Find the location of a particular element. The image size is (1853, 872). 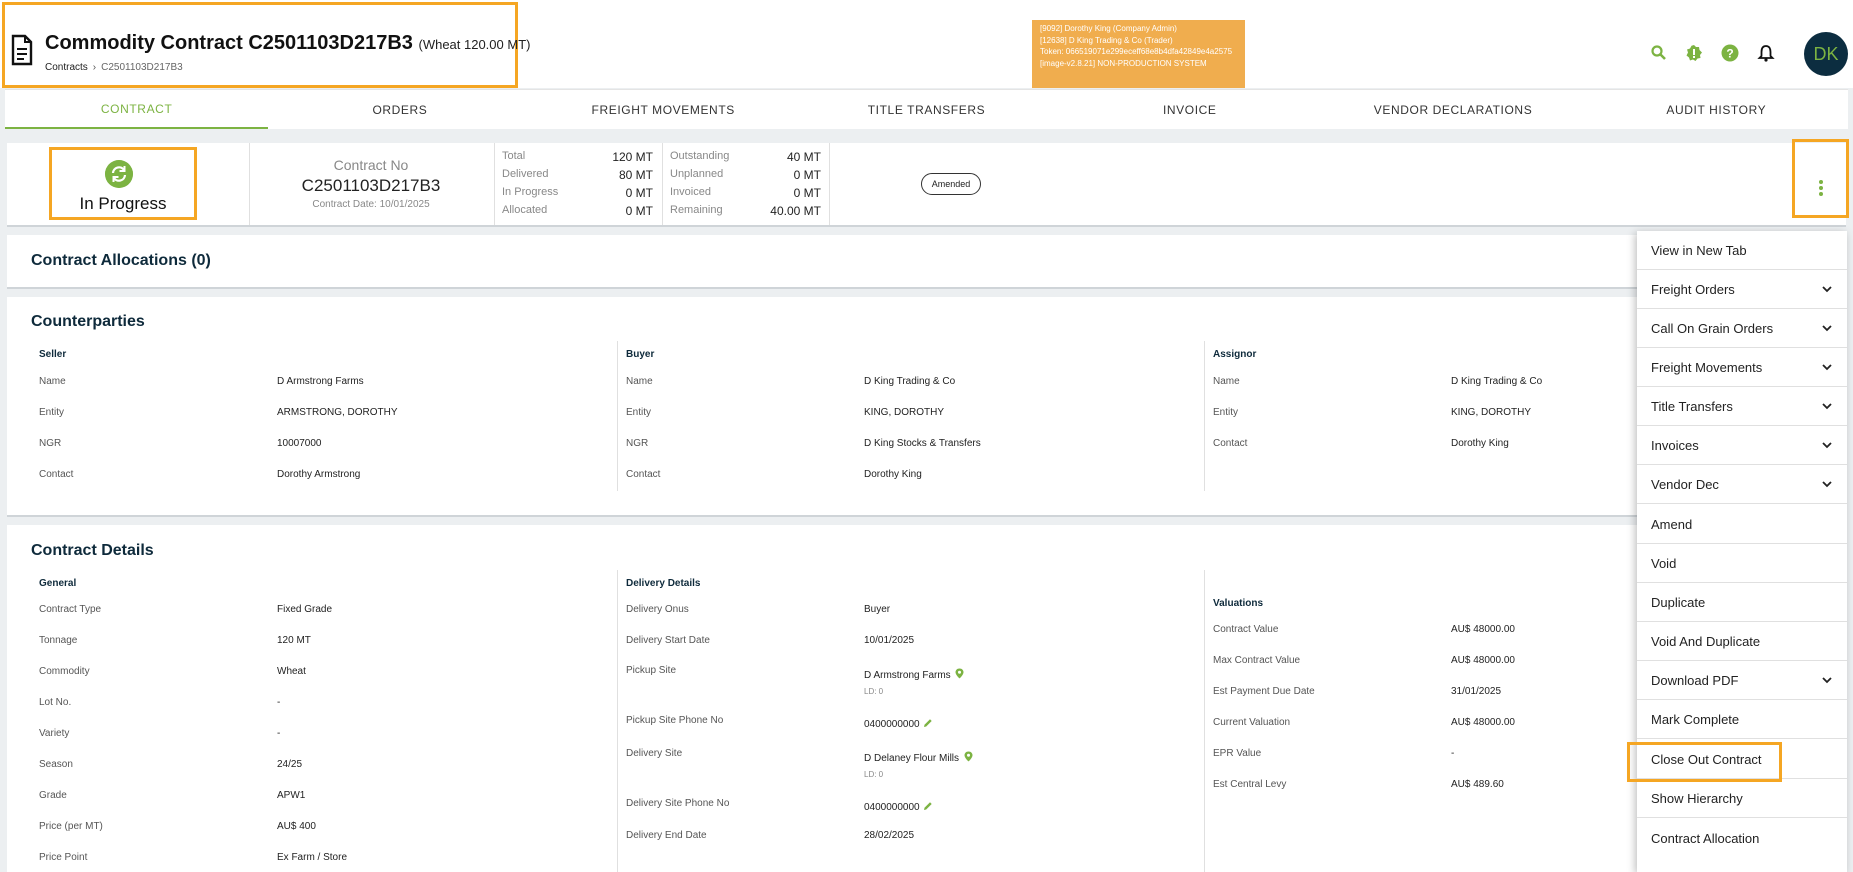

menu-item-void: Void is located at coordinates (1742, 563).